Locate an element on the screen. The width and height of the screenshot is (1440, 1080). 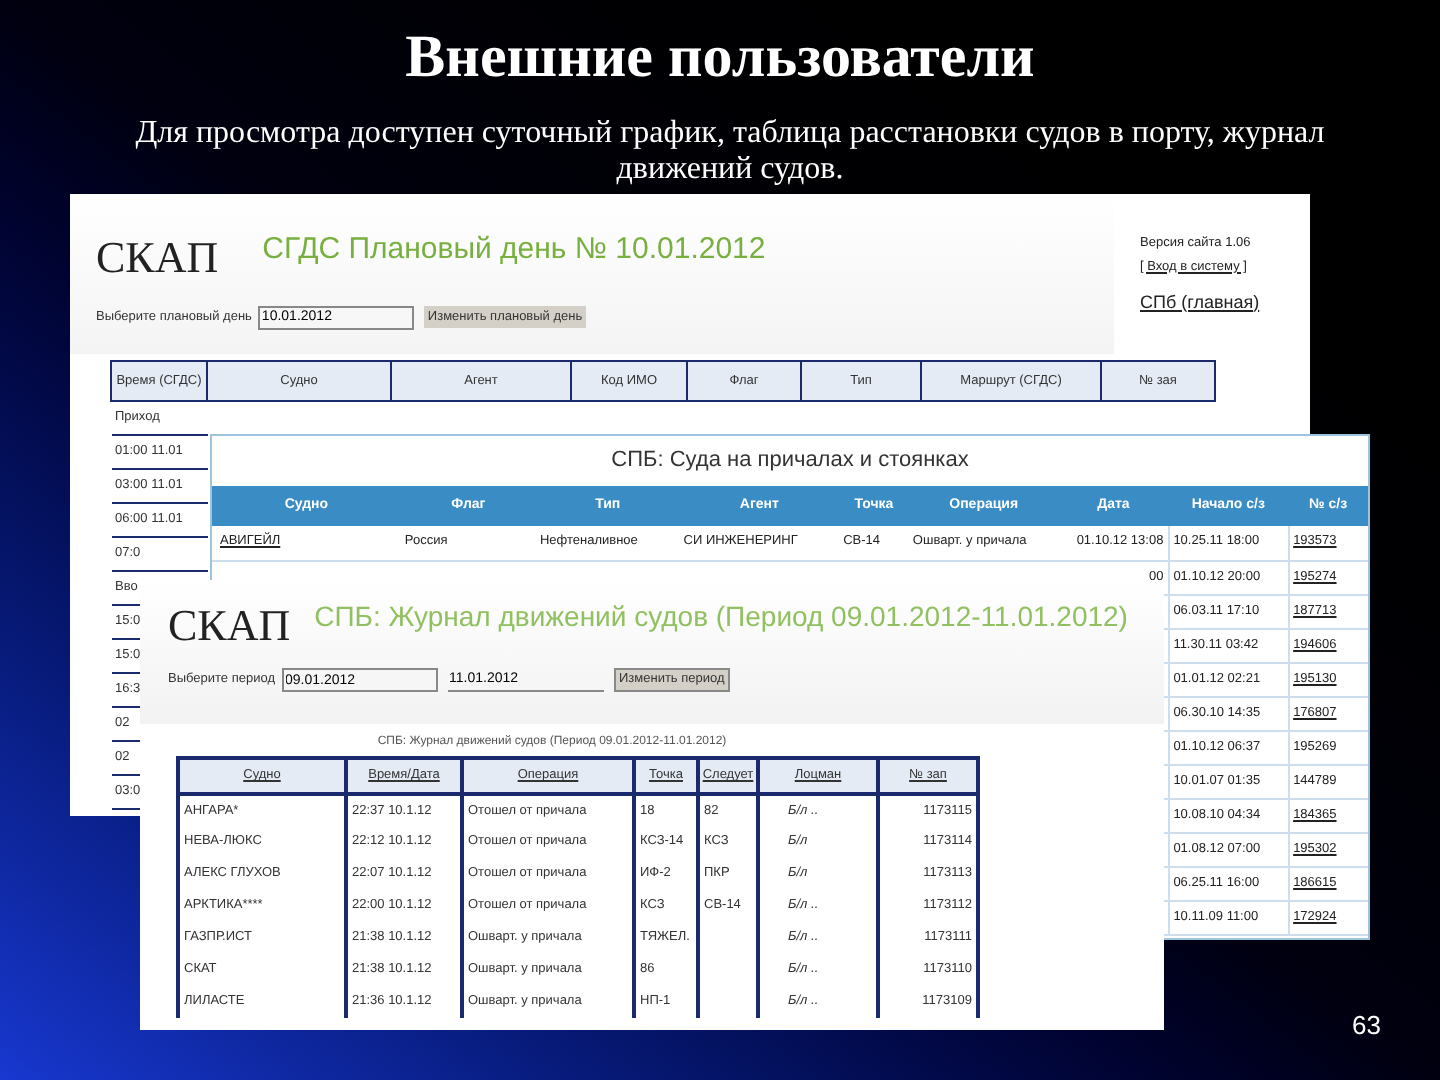
slide-title: Внешние пользователи is located at coordinates (720, 58).